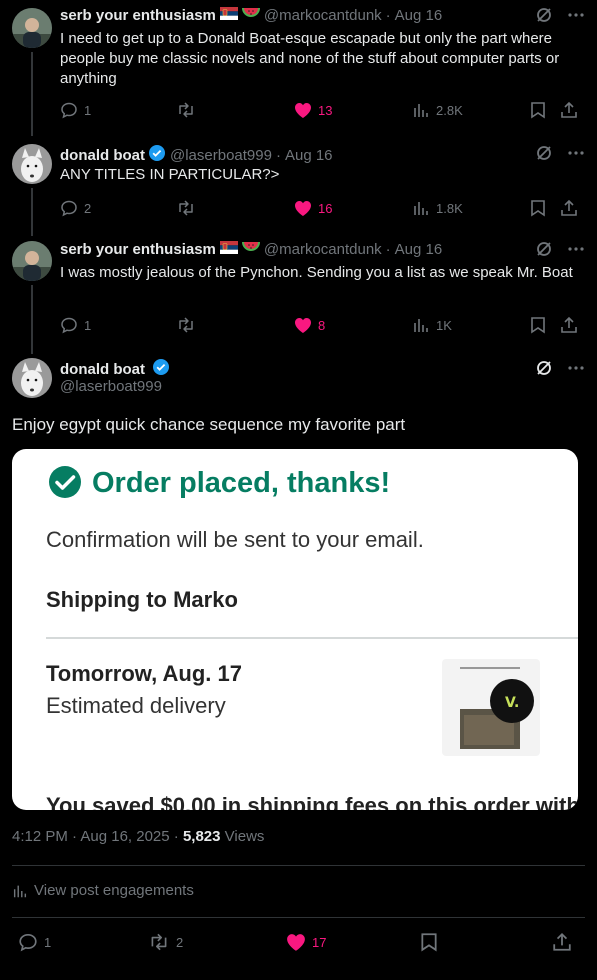 This screenshot has height=980, width=597. Describe the element at coordinates (32, 378) in the screenshot. I see `main-avatar` at that location.